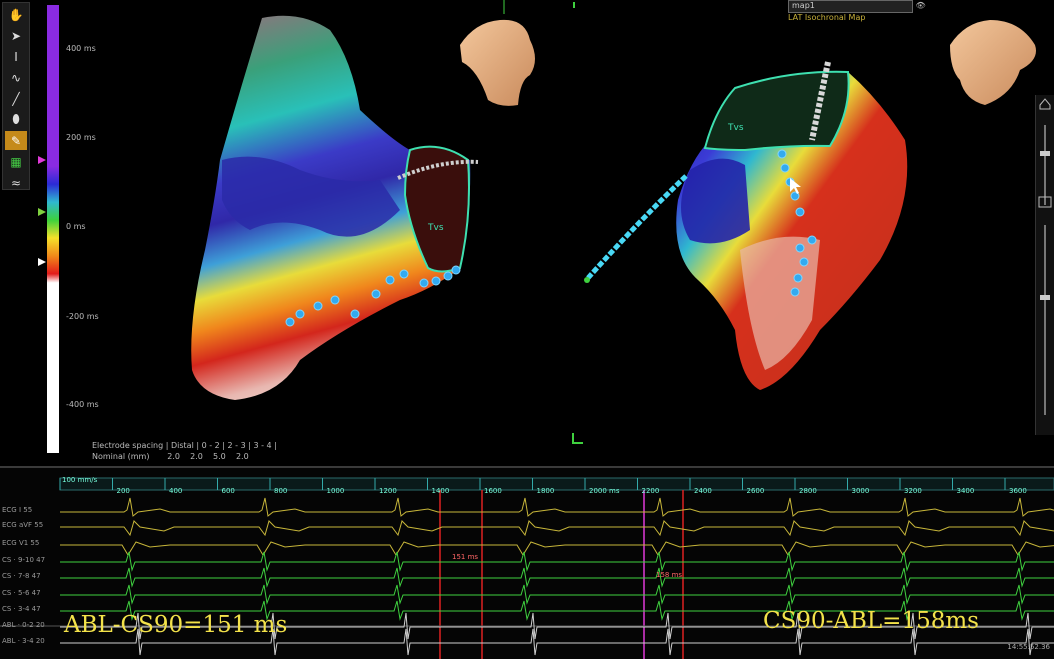 Image resolution: width=1054 pixels, height=659 pixels. What do you see at coordinates (755, 491) in the screenshot?
I see `time-tick-label: 2600` at bounding box center [755, 491].